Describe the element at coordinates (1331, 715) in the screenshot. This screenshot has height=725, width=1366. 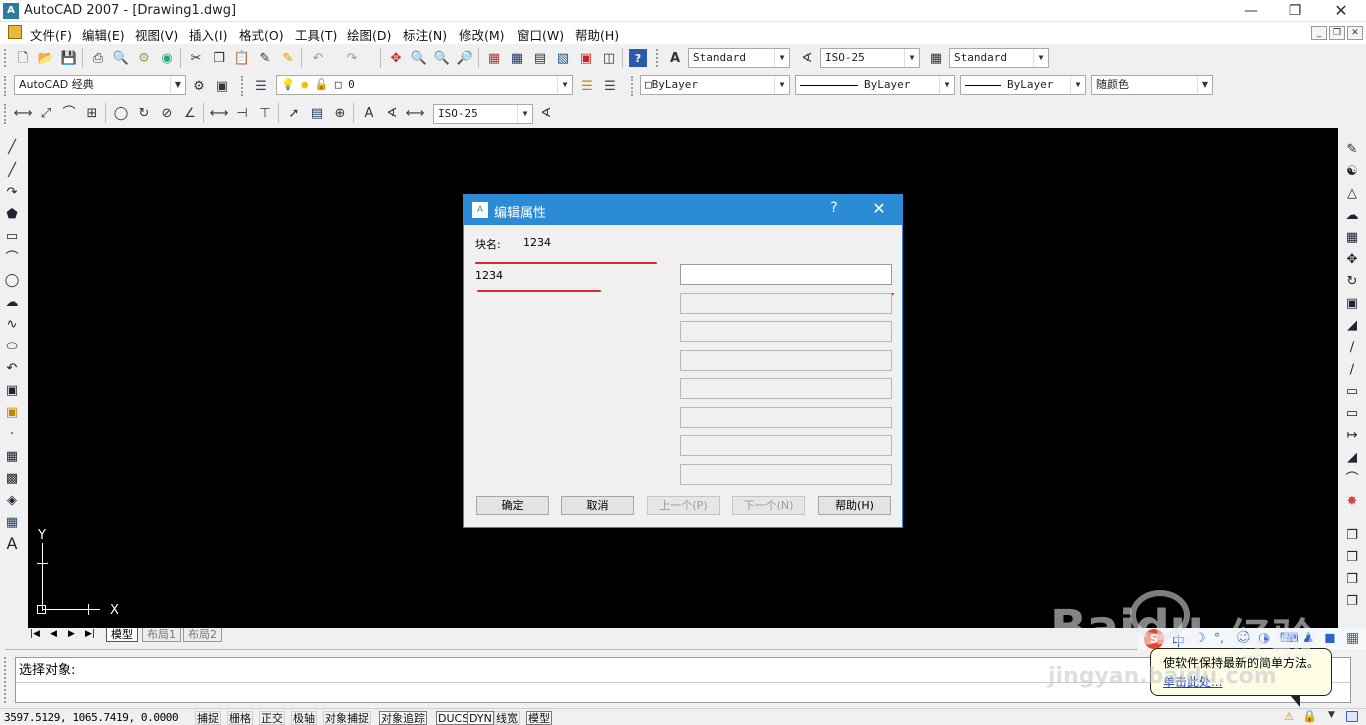
I see `status-menu-arrow-icon: ▼` at that location.